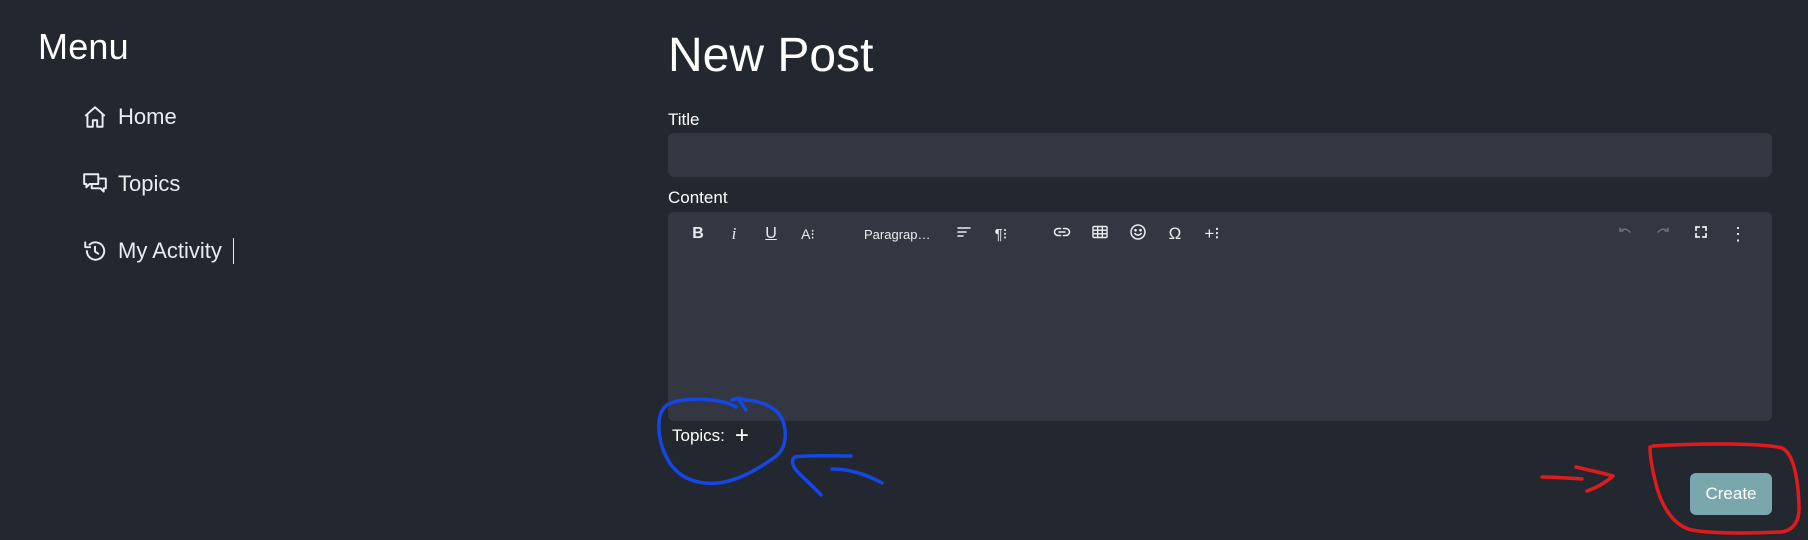 This screenshot has width=1808, height=540. I want to click on editor-toolbar: B i U A⁝ Paragrap… ¶⁝ Ω +⁝ ⋮, so click(1220, 234).